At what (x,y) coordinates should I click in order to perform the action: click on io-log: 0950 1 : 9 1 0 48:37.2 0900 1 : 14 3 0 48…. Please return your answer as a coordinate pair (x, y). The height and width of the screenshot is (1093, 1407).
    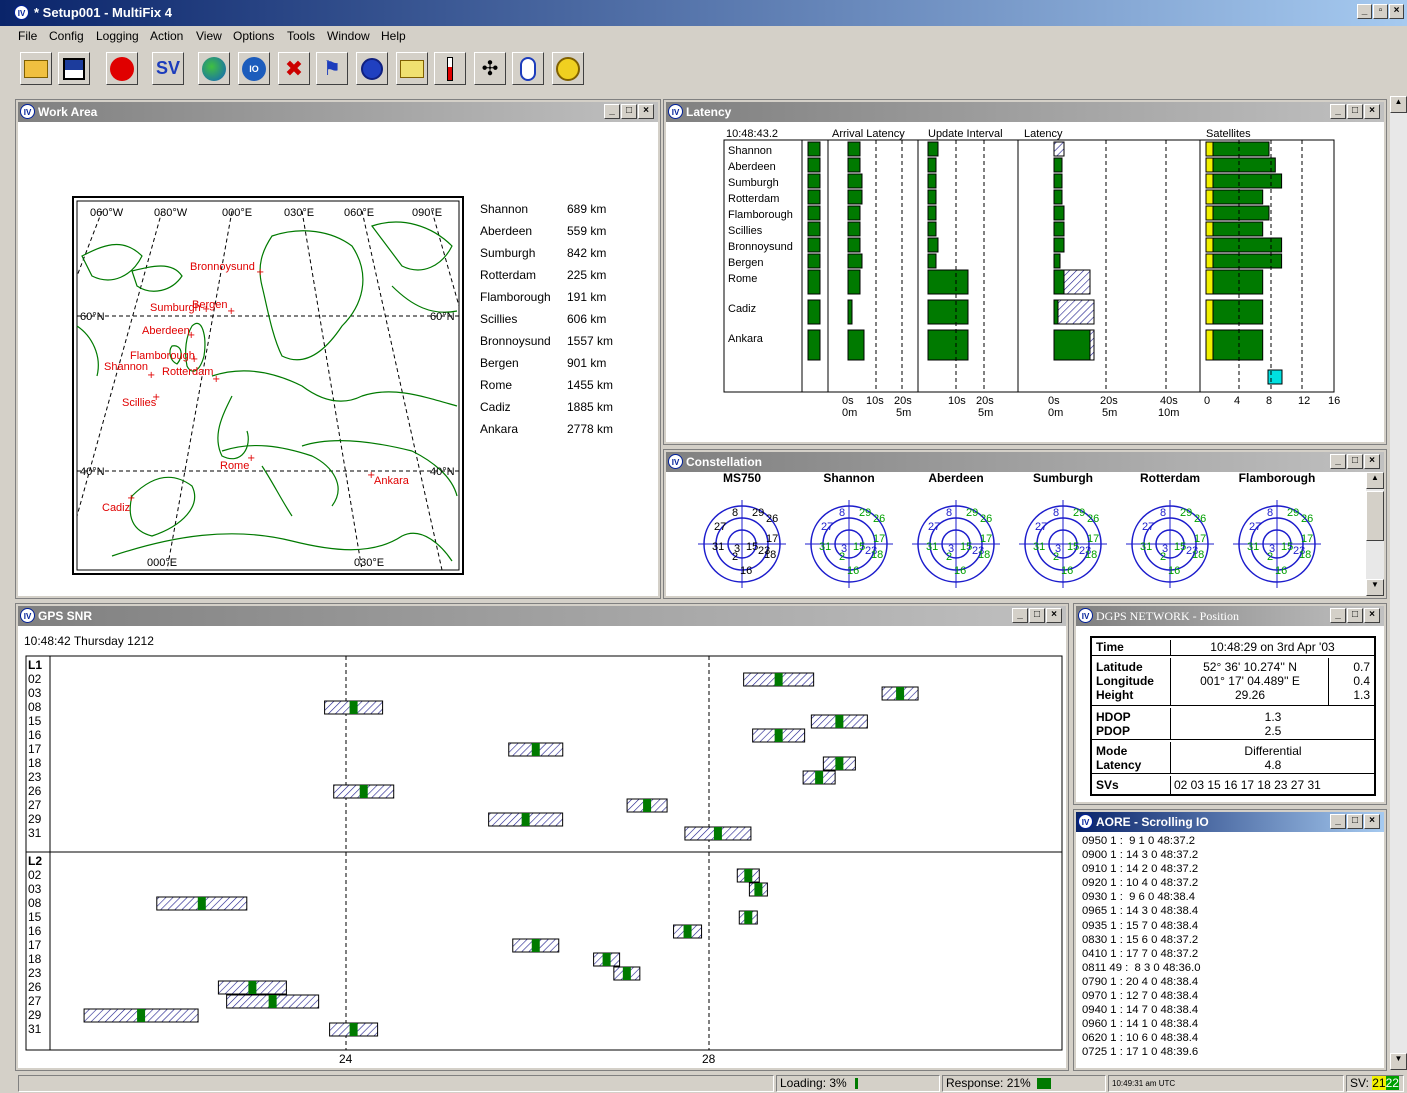
    Looking at the image, I should click on (1141, 947).